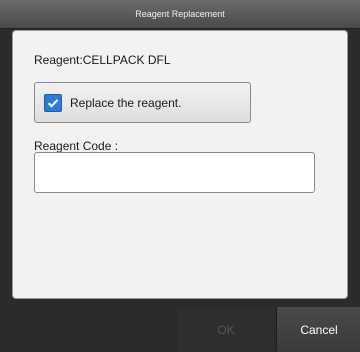 The height and width of the screenshot is (352, 360). What do you see at coordinates (76, 146) in the screenshot?
I see `reagent-code-label: Reagent Code :` at bounding box center [76, 146].